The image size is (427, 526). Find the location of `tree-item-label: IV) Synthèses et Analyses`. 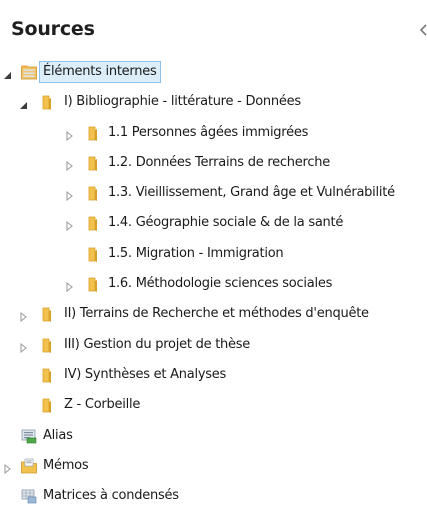

tree-item-label: IV) Synthèses et Analyses is located at coordinates (145, 374).